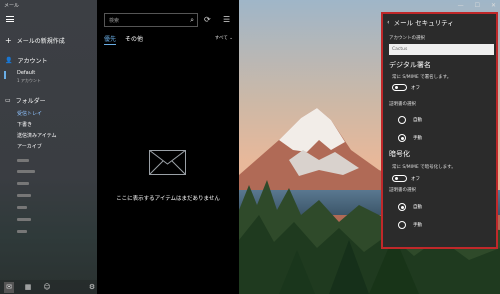  I want to click on minimize-button: —, so click(461, 5).